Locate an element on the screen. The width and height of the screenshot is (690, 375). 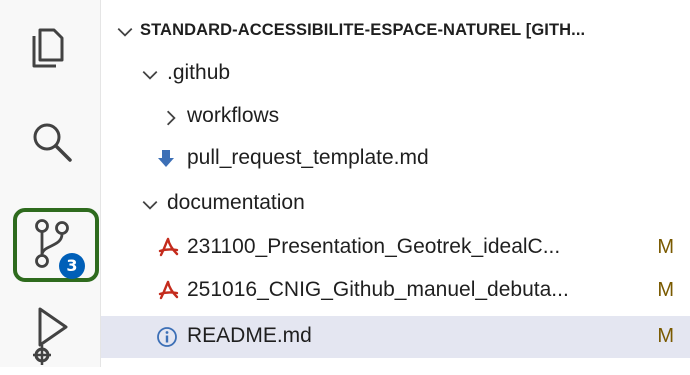
run-debug-activity is located at coordinates (50, 335).